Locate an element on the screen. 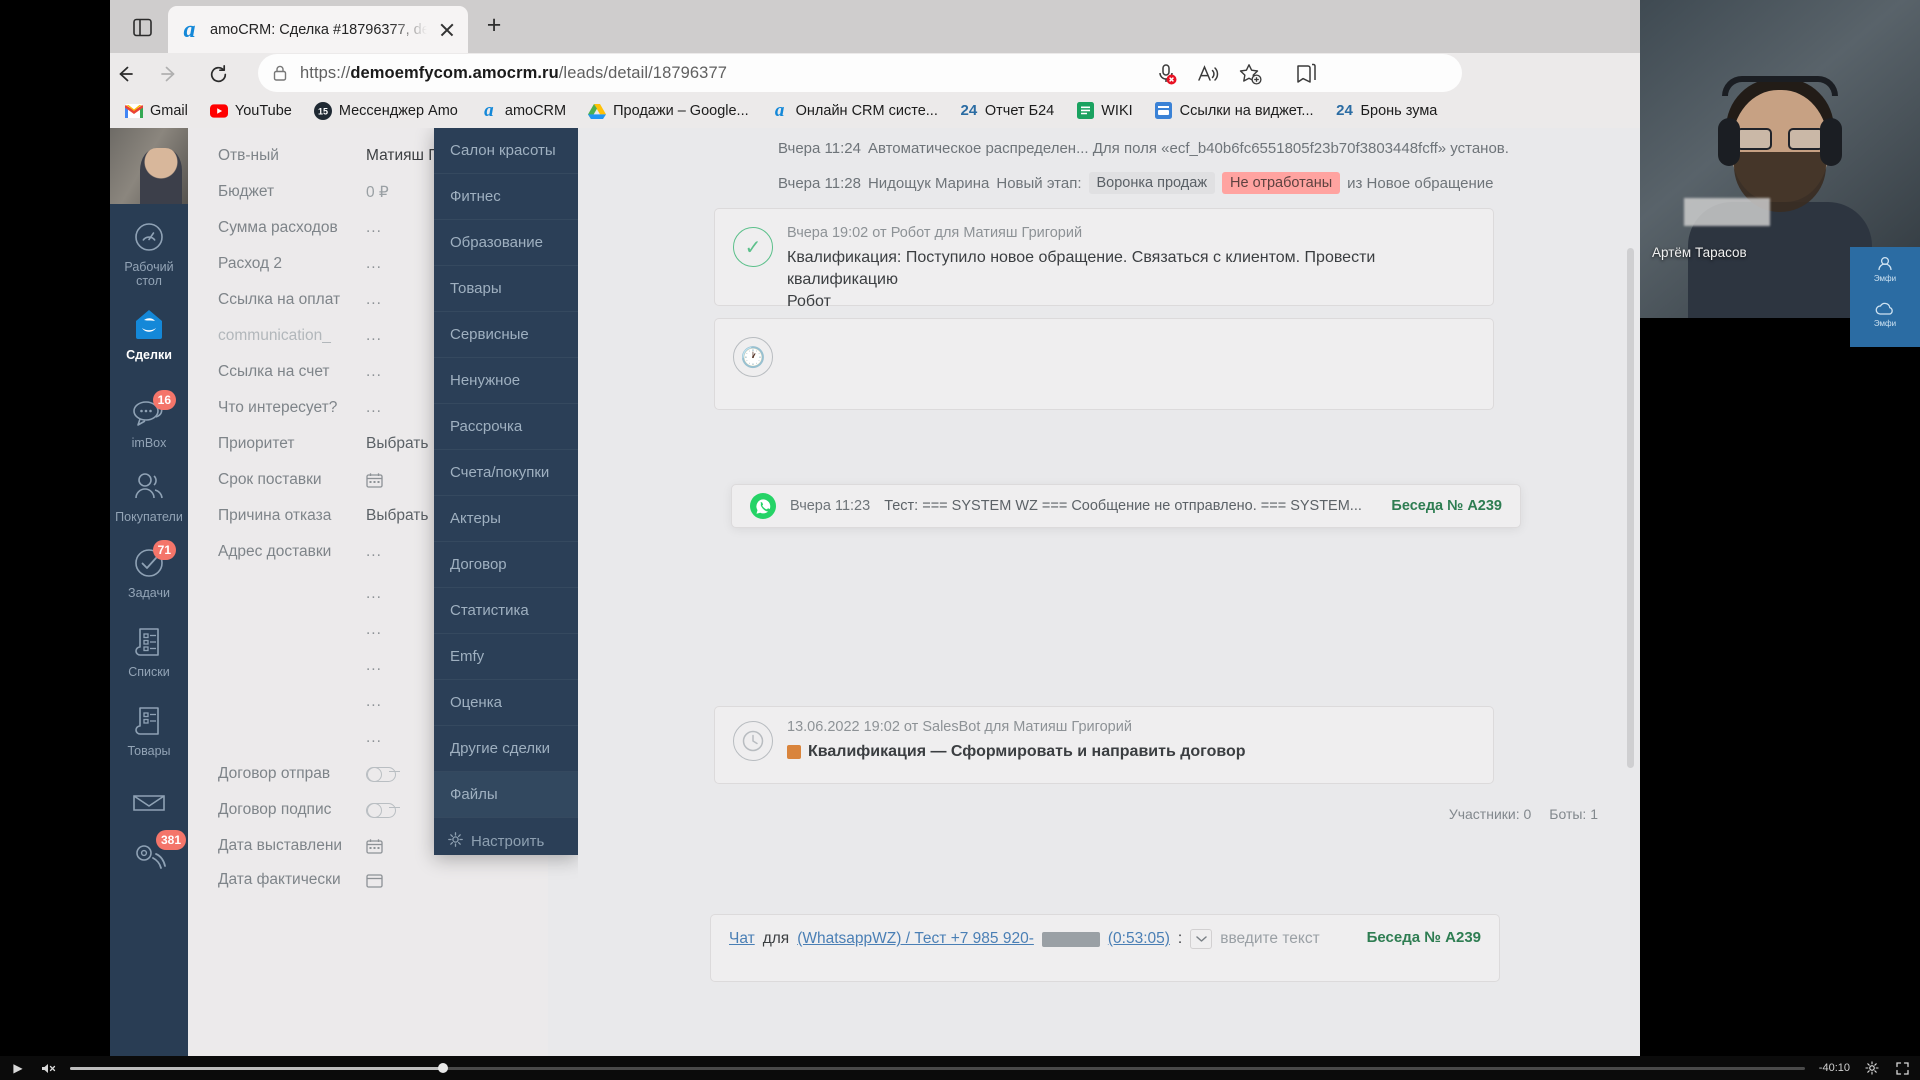  dropdown-item-settings: Настроить is located at coordinates (506, 841).